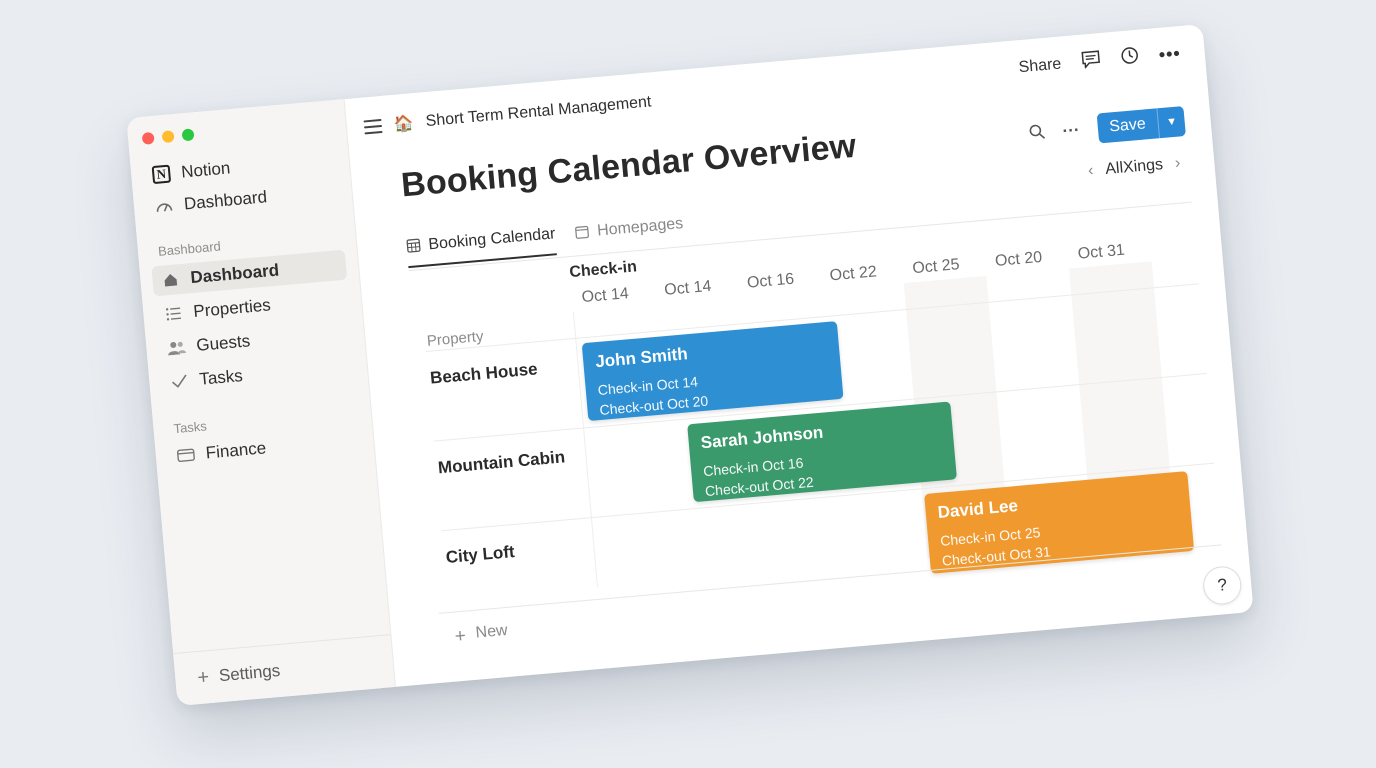 This screenshot has width=1376, height=768. What do you see at coordinates (853, 274) in the screenshot?
I see `date-header: Oct 22` at bounding box center [853, 274].